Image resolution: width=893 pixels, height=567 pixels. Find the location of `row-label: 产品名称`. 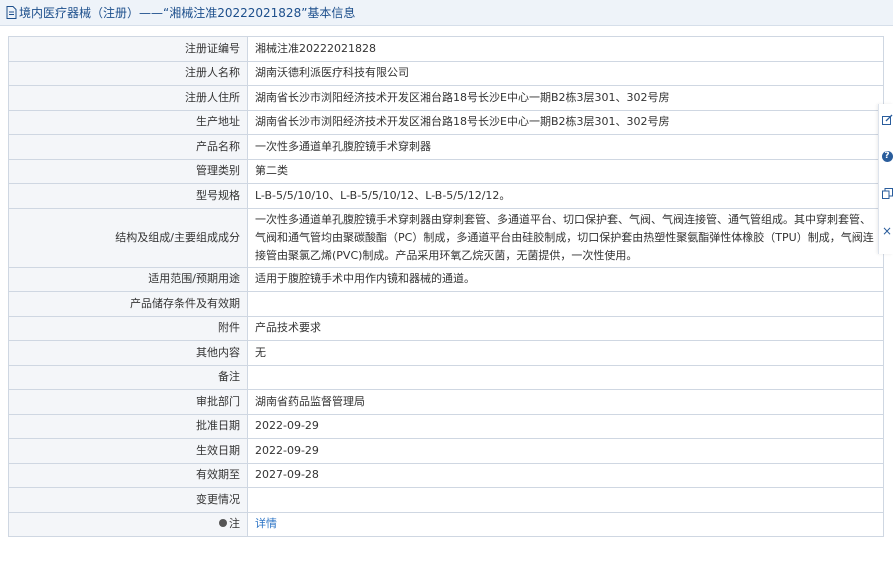

row-label: 产品名称 is located at coordinates (128, 147).